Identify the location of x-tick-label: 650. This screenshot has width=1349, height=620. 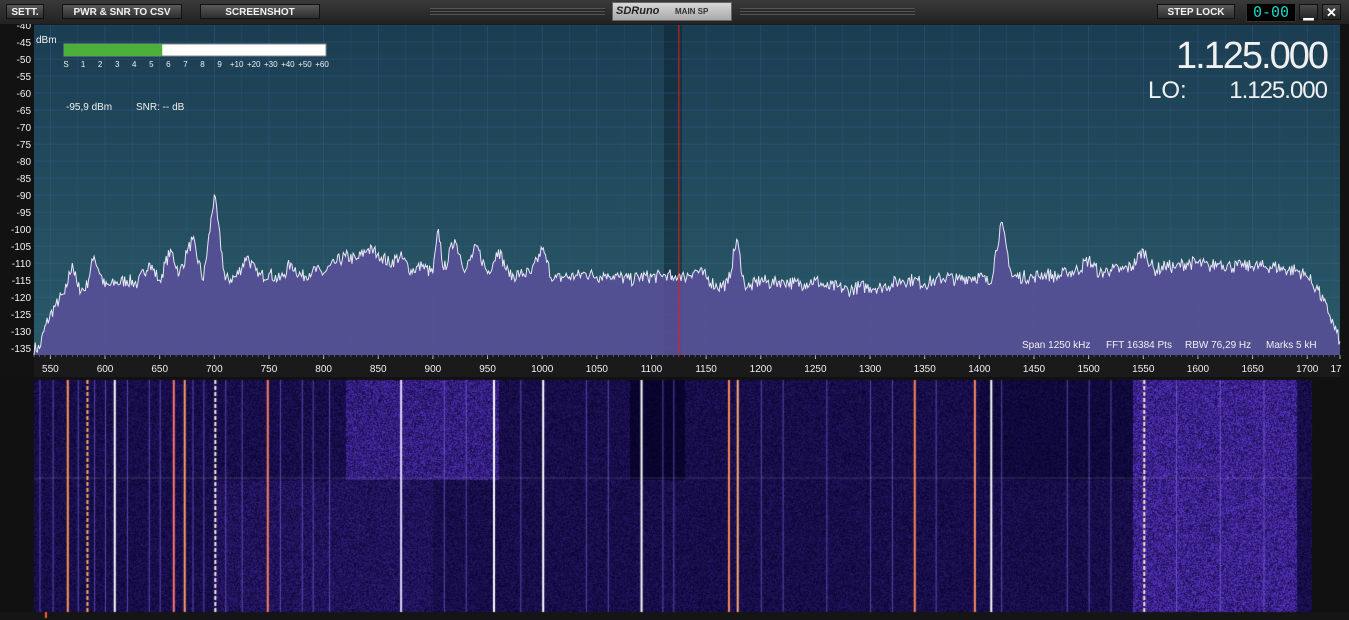
(159, 369).